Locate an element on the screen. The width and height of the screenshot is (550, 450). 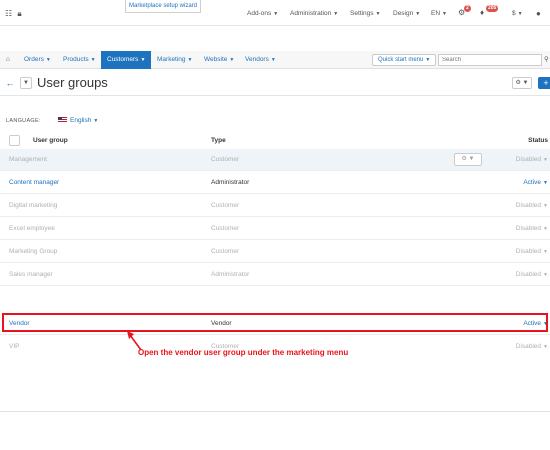
menu-customers: Customers ▼ is located at coordinates (126, 60).